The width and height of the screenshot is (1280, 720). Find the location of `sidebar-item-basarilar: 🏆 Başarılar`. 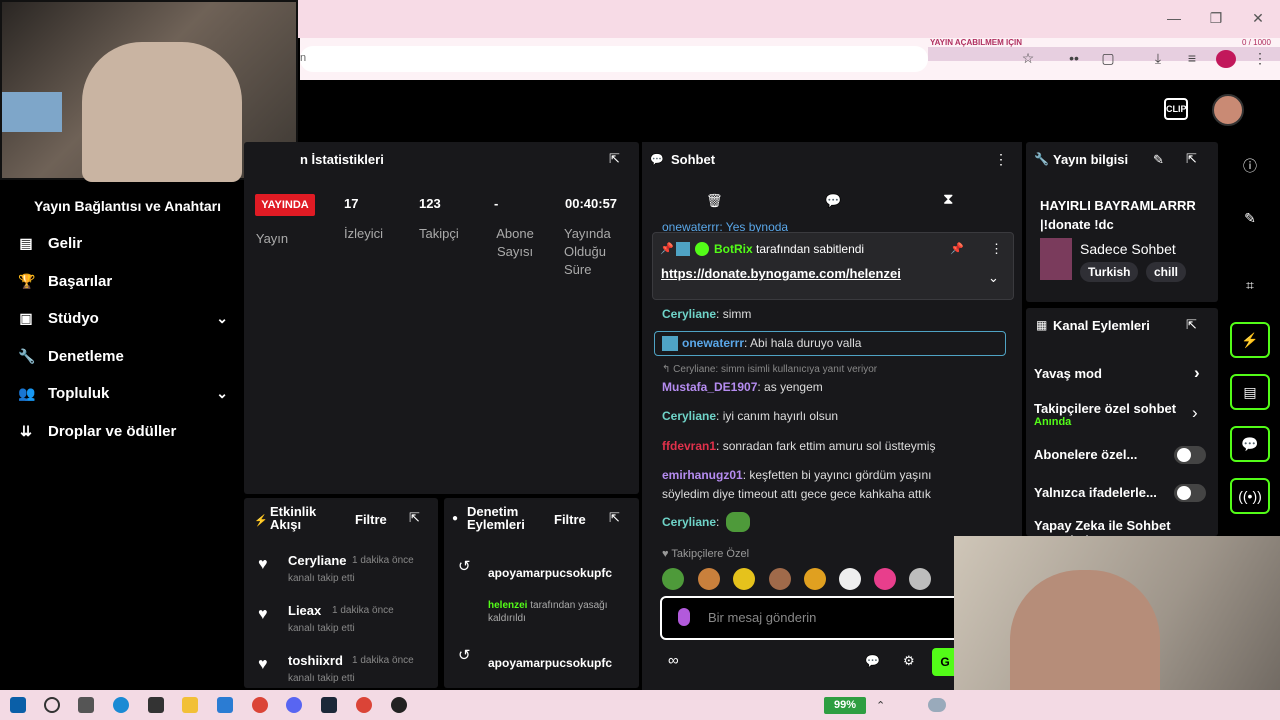

sidebar-item-basarilar: 🏆 Başarılar is located at coordinates (123, 281).